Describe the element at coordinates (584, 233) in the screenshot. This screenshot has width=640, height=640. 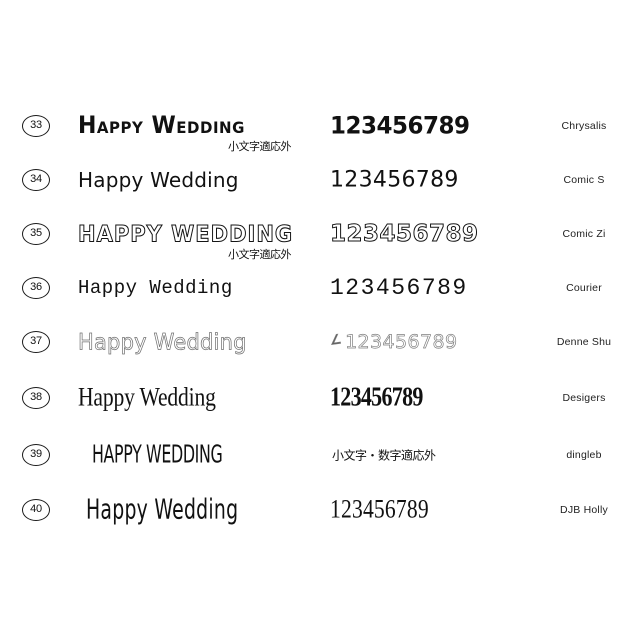
I see `font-name-label: Comic Zi` at that location.